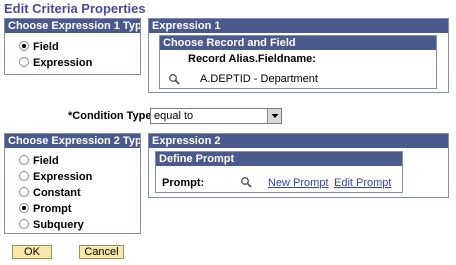 This screenshot has height=265, width=456. Describe the element at coordinates (216, 116) in the screenshot. I see `condition-type-select: equal to` at that location.